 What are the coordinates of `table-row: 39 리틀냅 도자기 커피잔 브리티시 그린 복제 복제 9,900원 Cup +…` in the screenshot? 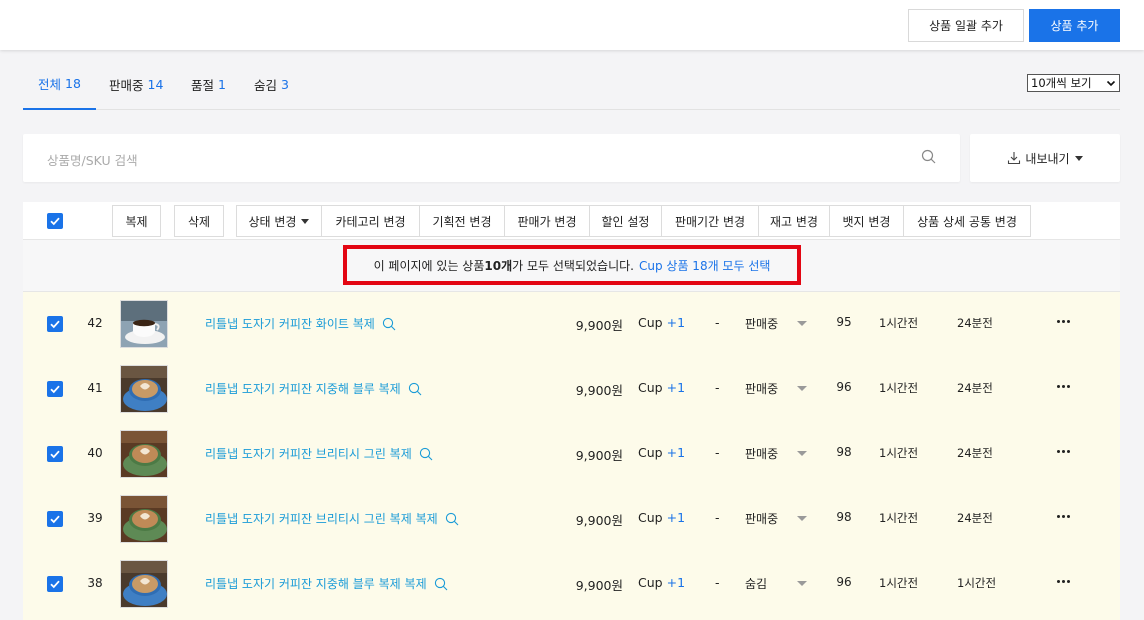 It's located at (571, 519).